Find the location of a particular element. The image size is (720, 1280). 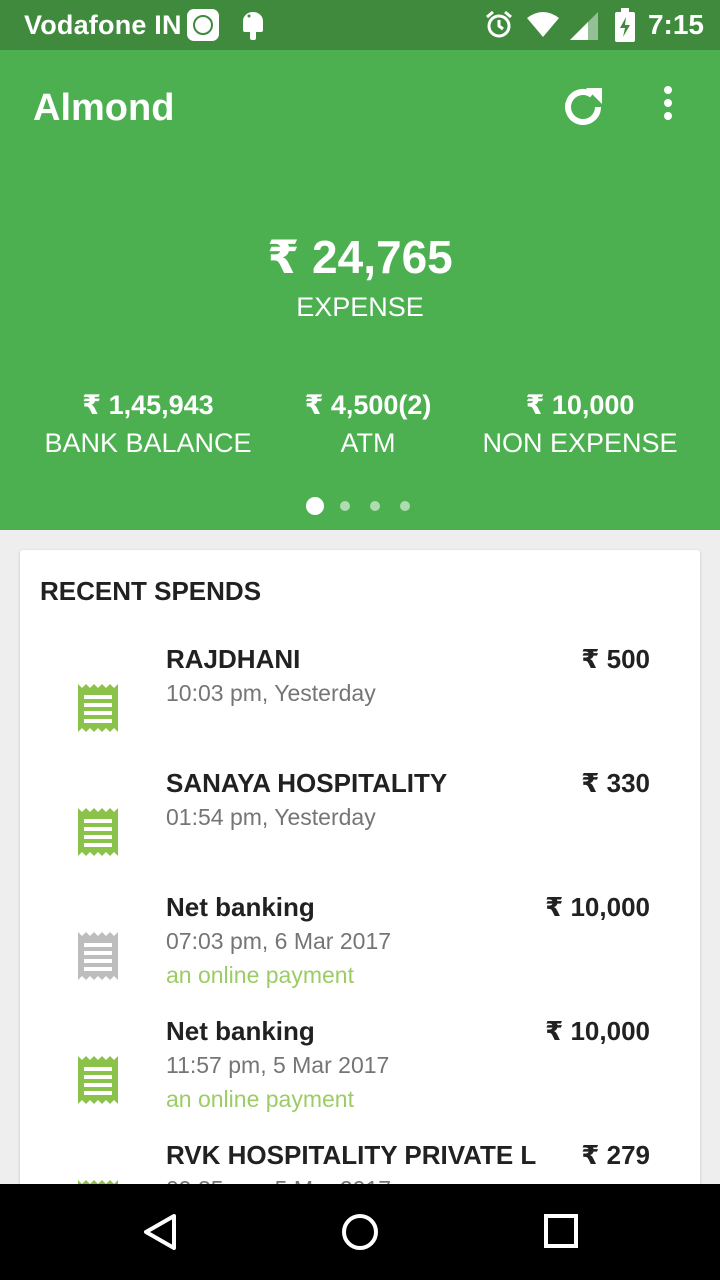

spend-name: SANAYA HOSPITALITY is located at coordinates (307, 783).